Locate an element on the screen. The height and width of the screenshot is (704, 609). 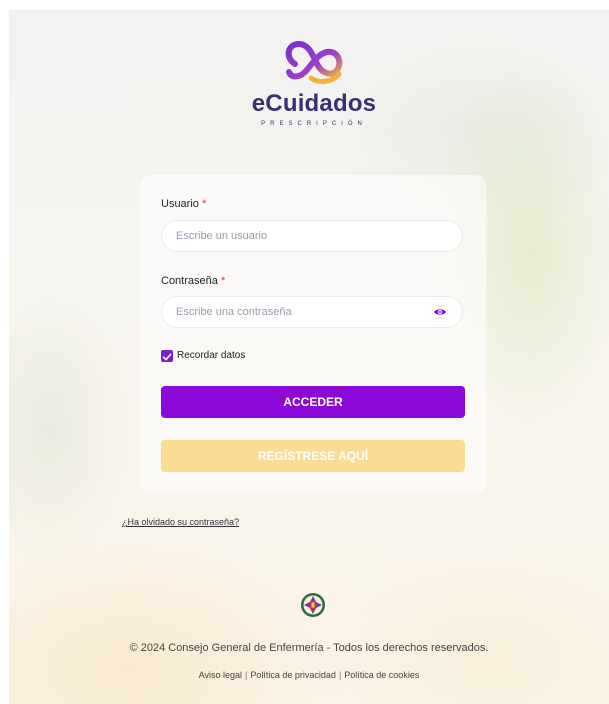
legal-notice-link: Aviso legal is located at coordinates (220, 675).